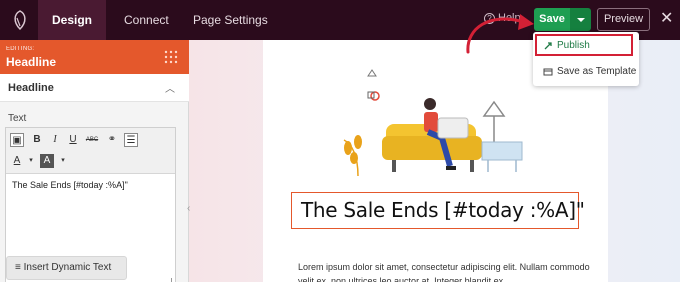 Image resolution: width=680 pixels, height=282 pixels. Describe the element at coordinates (500, 34) in the screenshot. I see `annotation-arrow` at that location.